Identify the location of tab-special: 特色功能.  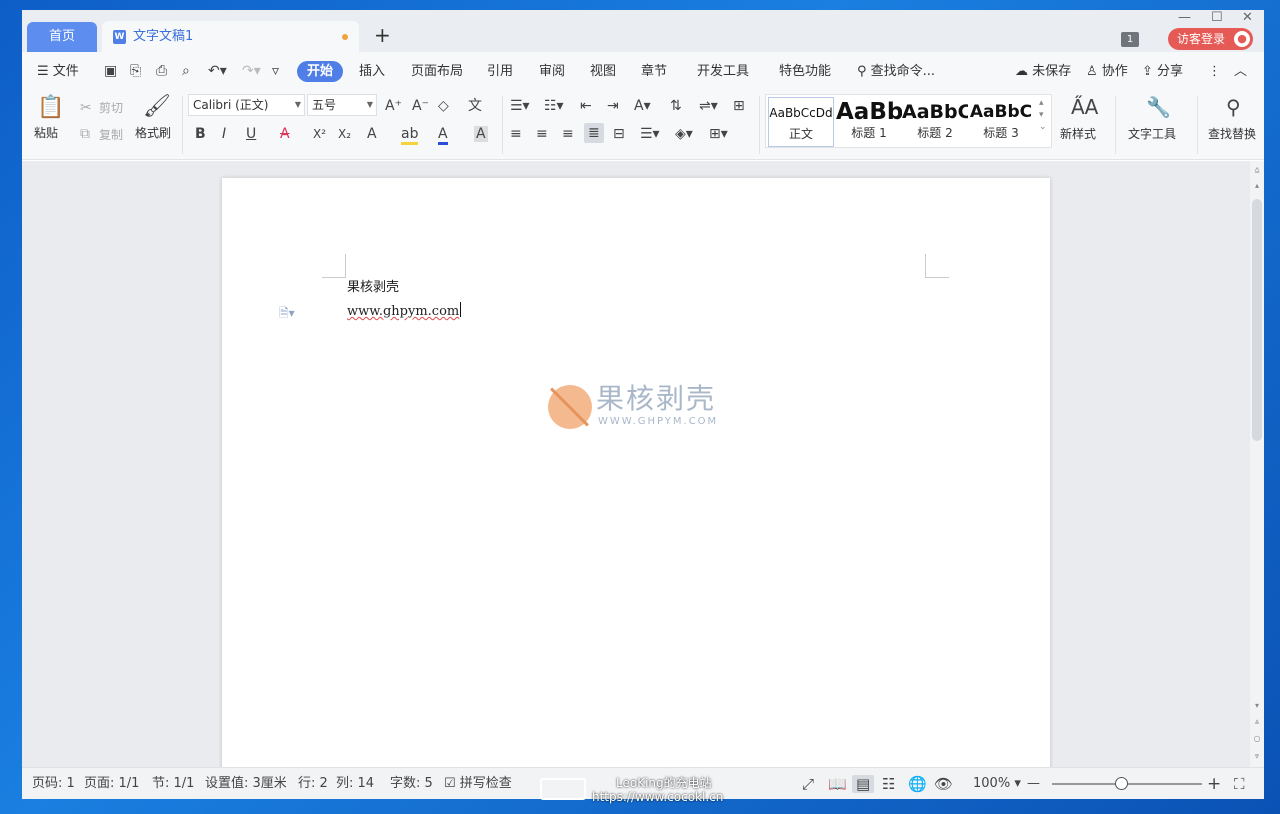
(805, 71).